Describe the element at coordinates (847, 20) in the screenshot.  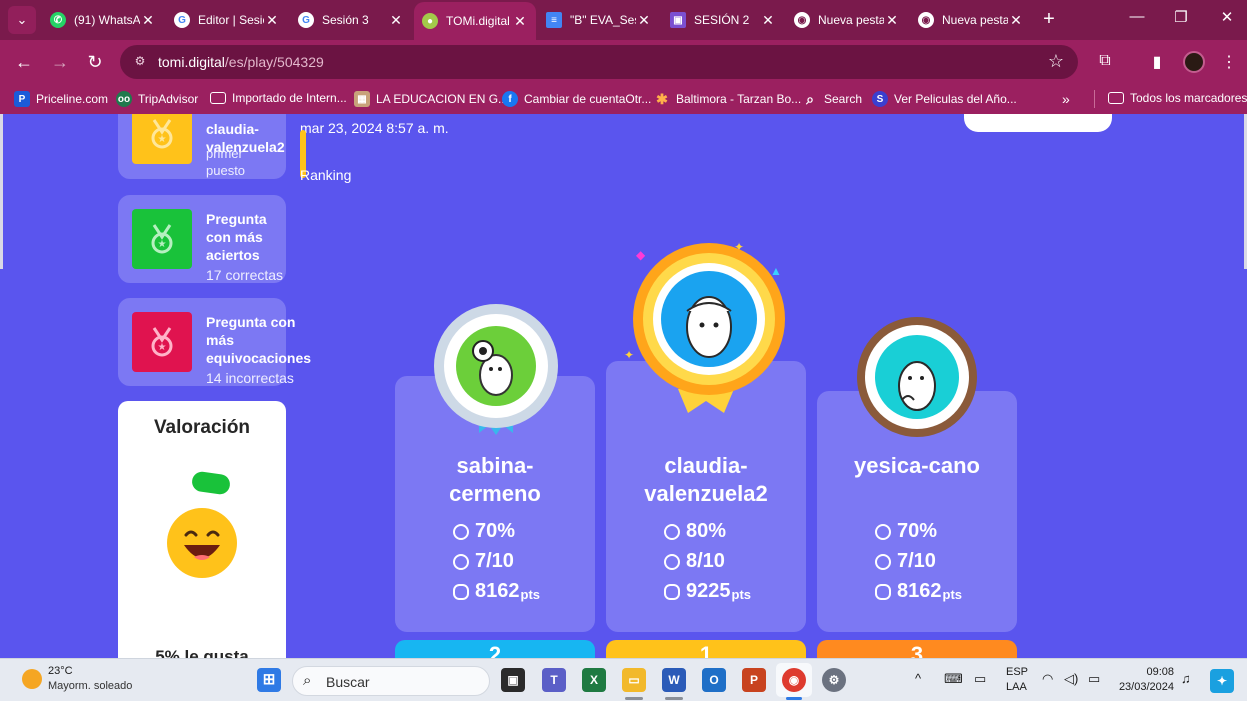
I see `tab-new-tab-1: ◉ Nueva pestaña ✕` at that location.